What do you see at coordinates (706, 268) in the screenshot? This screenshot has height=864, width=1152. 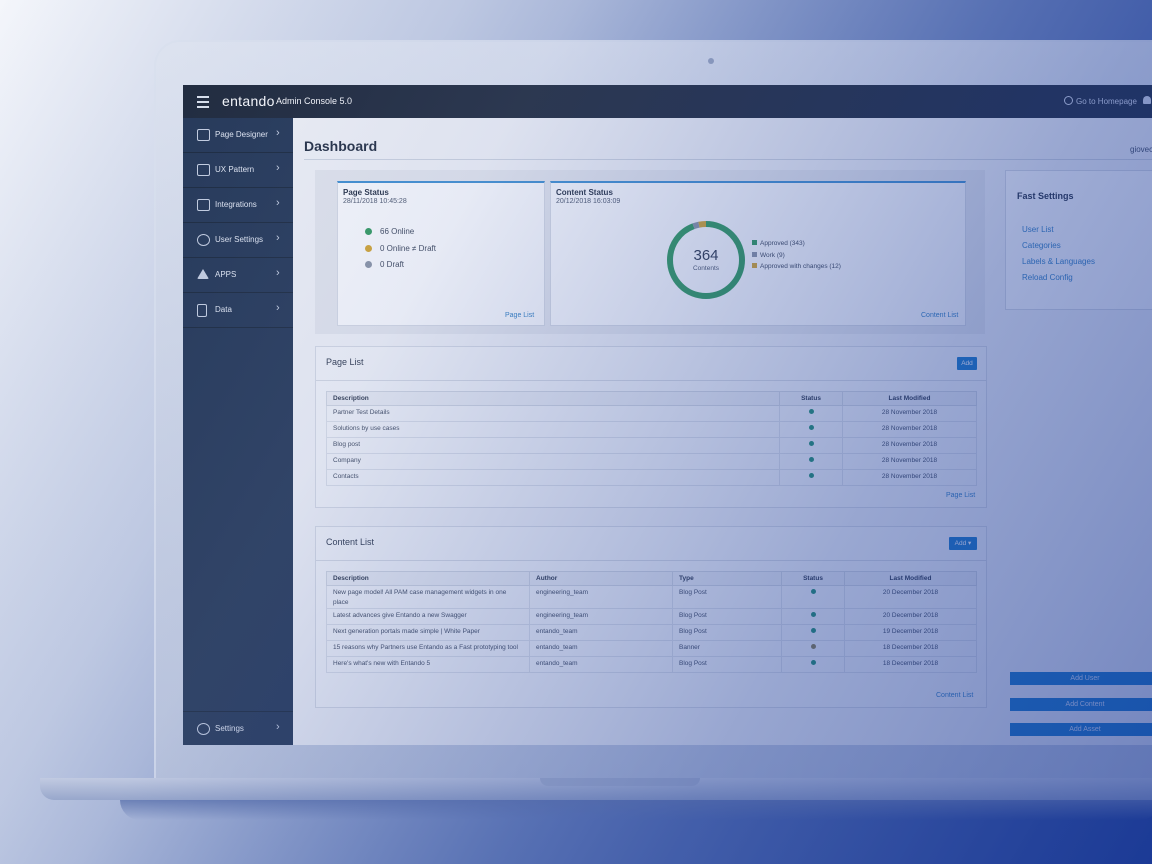 I see `donut-total-label: Contents` at bounding box center [706, 268].